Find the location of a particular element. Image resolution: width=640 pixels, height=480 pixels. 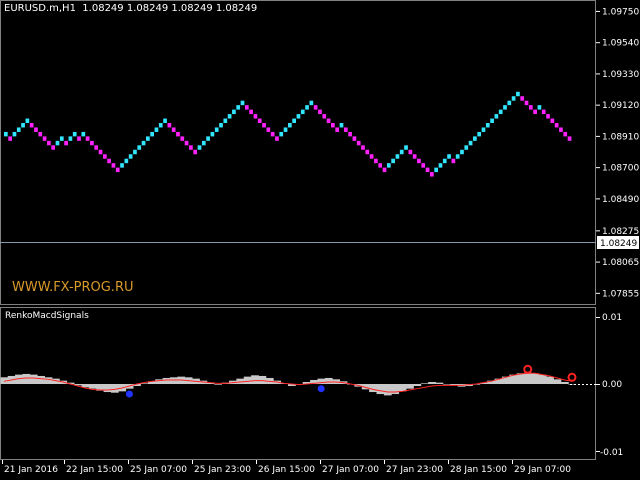

watermark-text: WWW.FX-PROG.RU is located at coordinates (73, 287).